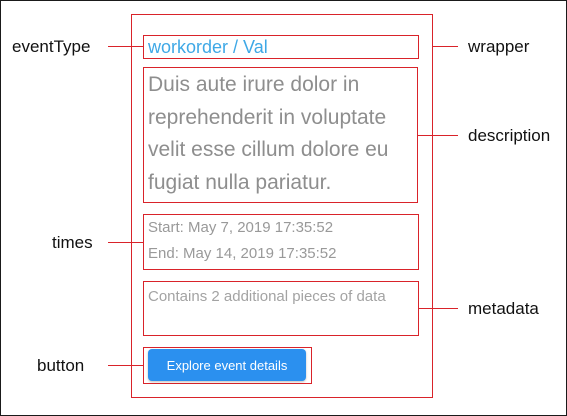  What do you see at coordinates (267, 296) in the screenshot?
I see `metadata-text: Contains 2 additional pieces of data` at bounding box center [267, 296].